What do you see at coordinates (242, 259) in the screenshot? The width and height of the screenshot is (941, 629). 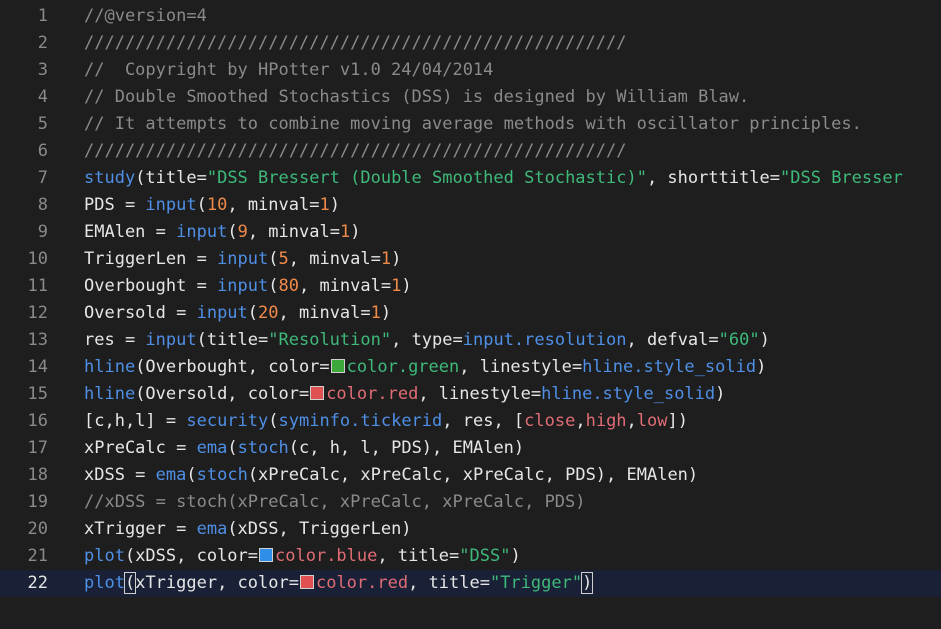 I see `code-text: TriggerLen = input(5, minval=1)` at bounding box center [242, 259].